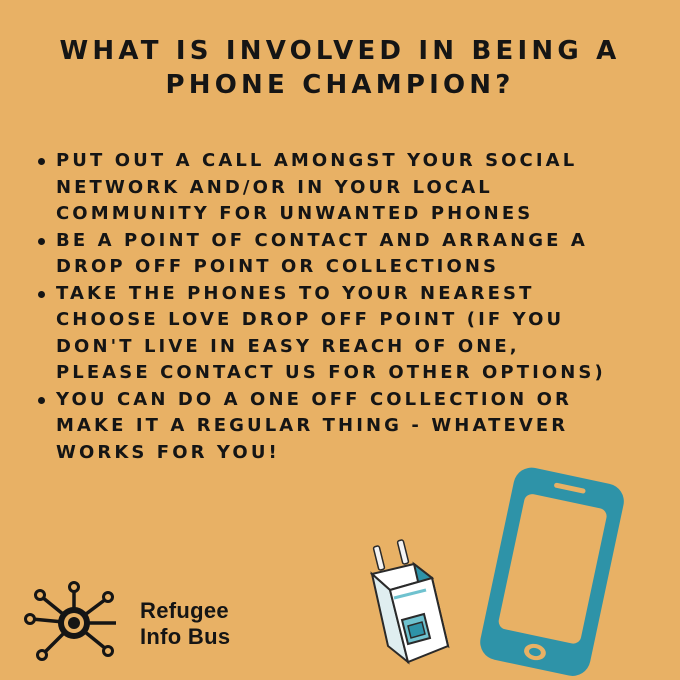  I want to click on list-item-line: YOU CAN DO A ONE OFF COLLECTION OR, so click(314, 399).